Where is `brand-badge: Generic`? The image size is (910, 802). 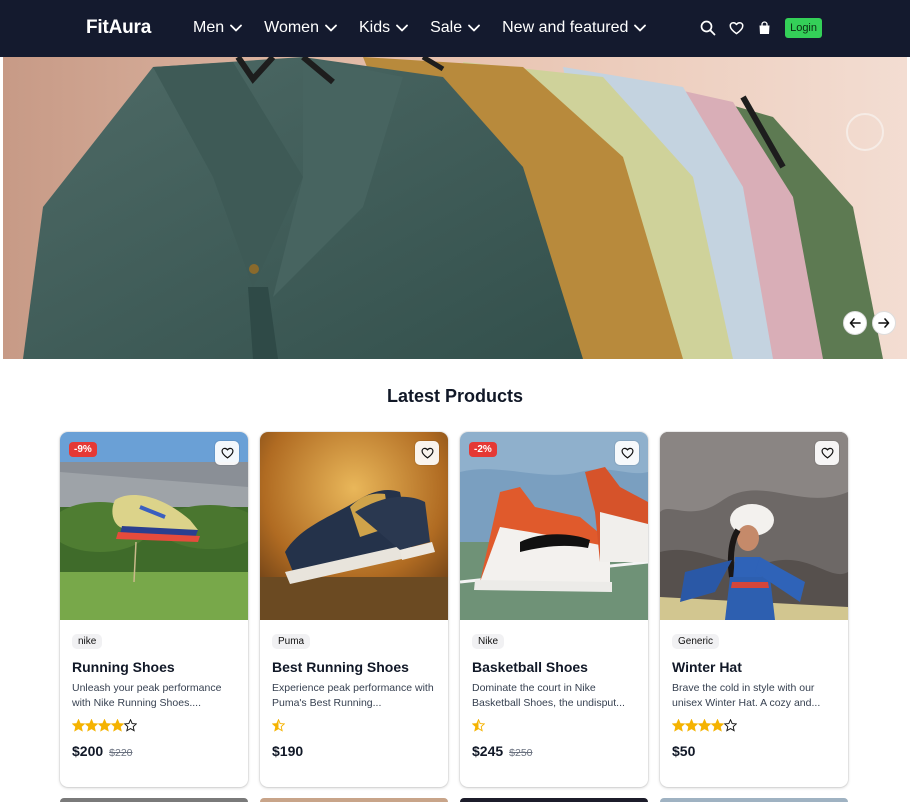 brand-badge: Generic is located at coordinates (696, 641).